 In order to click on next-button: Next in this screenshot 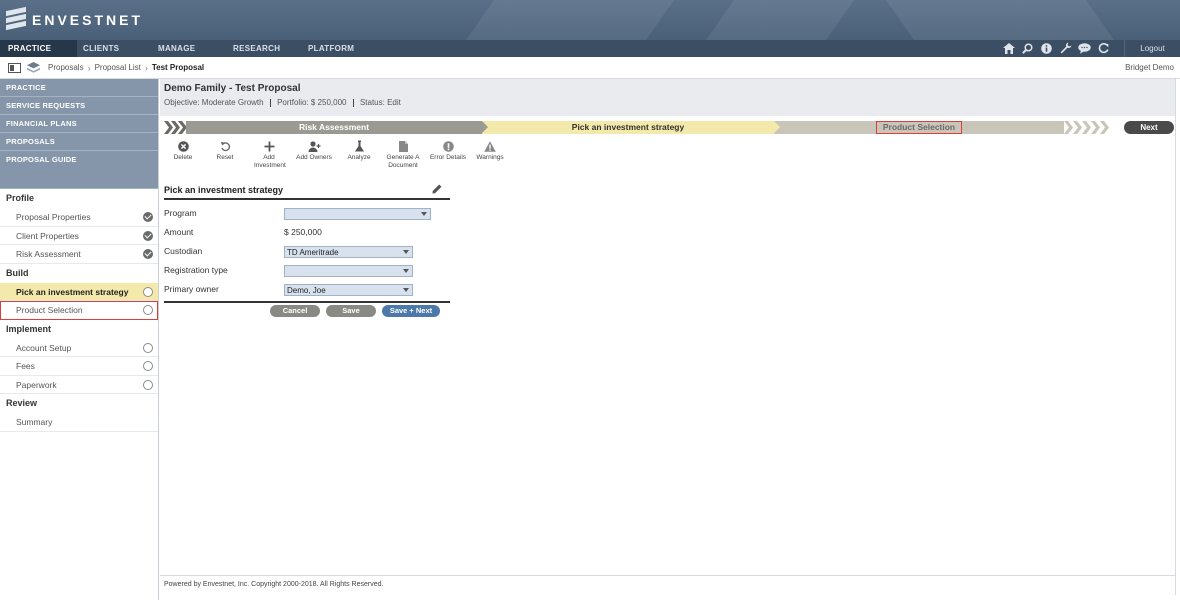, I will do `click(1149, 127)`.